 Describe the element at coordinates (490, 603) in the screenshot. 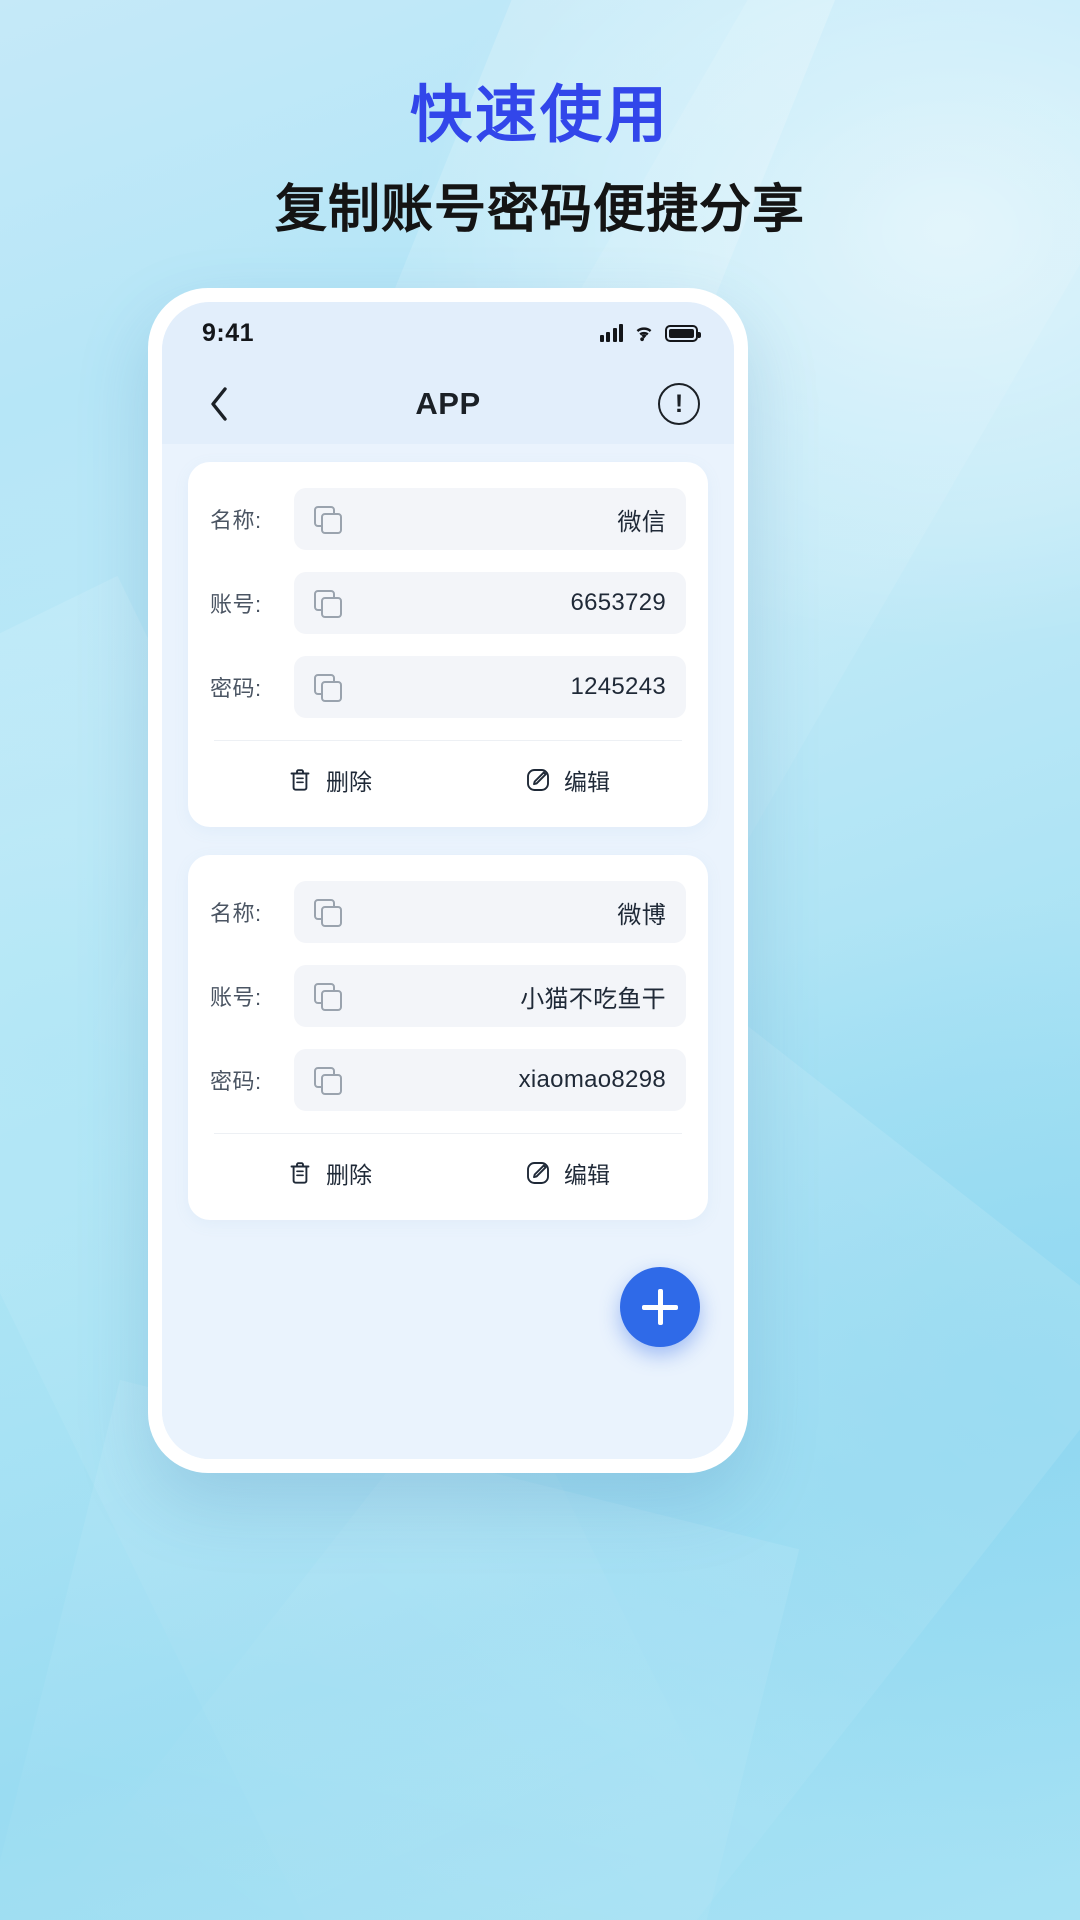

I see `field-value-box: 6653729` at that location.